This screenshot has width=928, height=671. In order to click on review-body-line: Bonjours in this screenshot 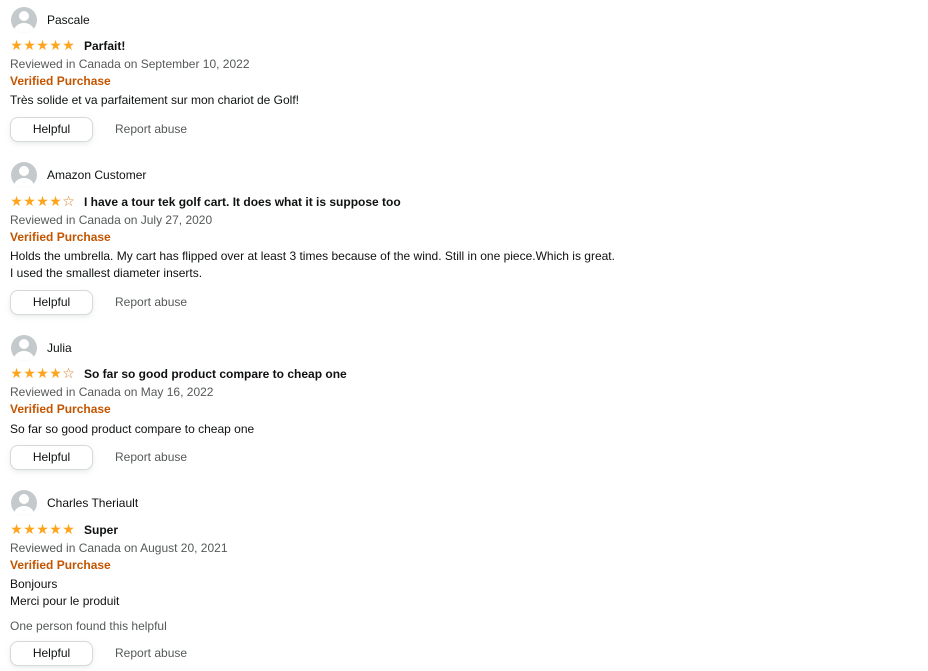, I will do `click(34, 584)`.